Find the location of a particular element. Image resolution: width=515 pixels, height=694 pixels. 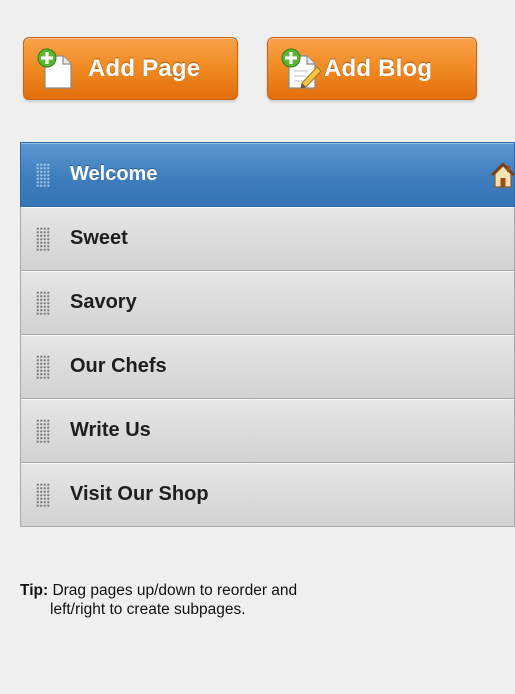

add-page-label: Add Page is located at coordinates (144, 68).